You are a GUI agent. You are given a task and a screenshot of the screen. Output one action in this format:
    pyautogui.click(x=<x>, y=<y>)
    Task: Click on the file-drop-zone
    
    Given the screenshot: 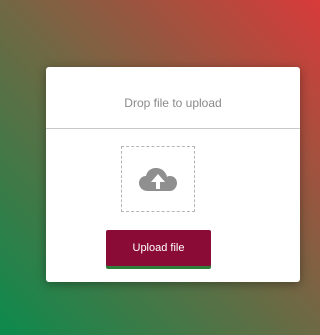 What is the action you would take?
    pyautogui.click(x=158, y=179)
    